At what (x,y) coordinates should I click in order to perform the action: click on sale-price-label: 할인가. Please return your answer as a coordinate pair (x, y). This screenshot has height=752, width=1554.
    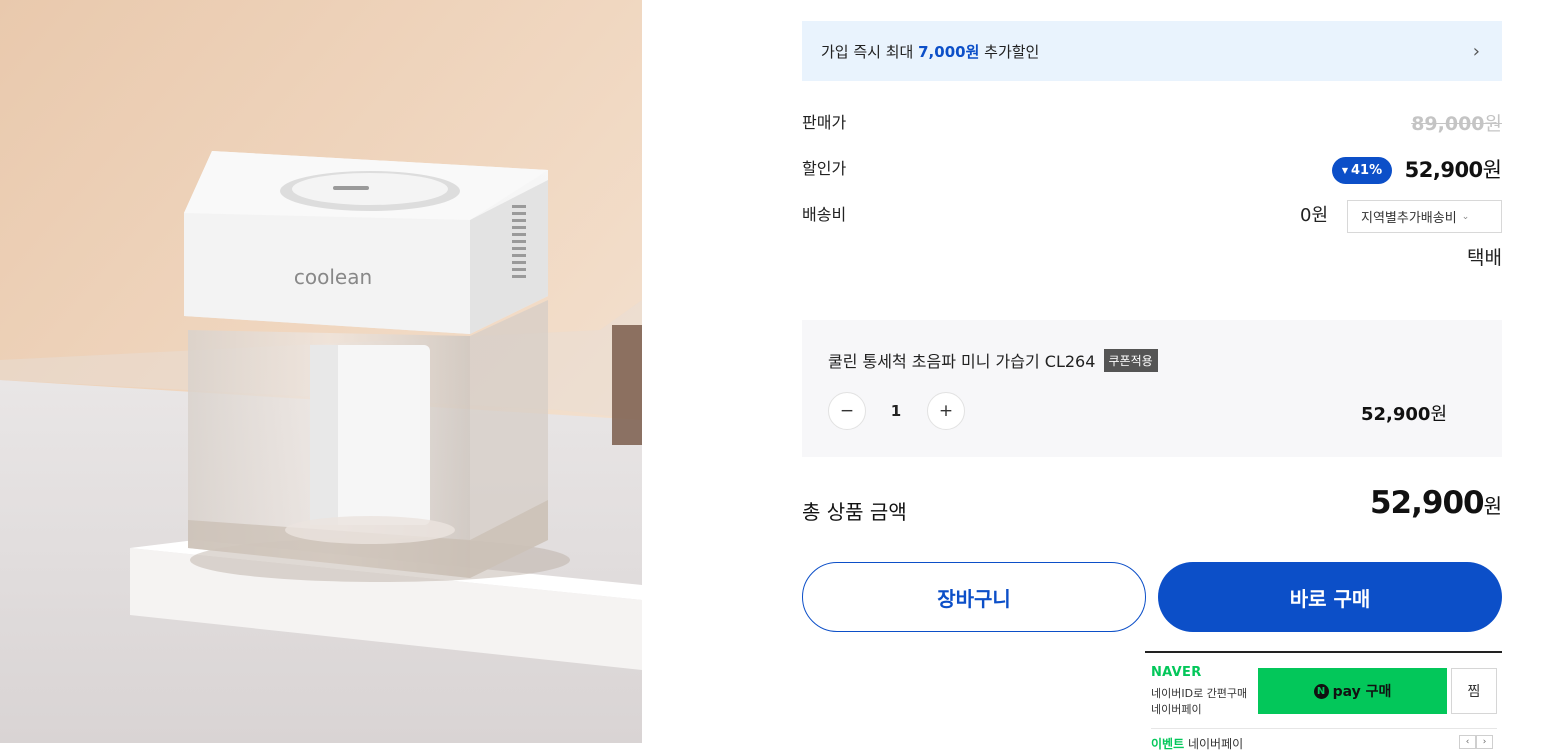
    Looking at the image, I should click on (824, 168).